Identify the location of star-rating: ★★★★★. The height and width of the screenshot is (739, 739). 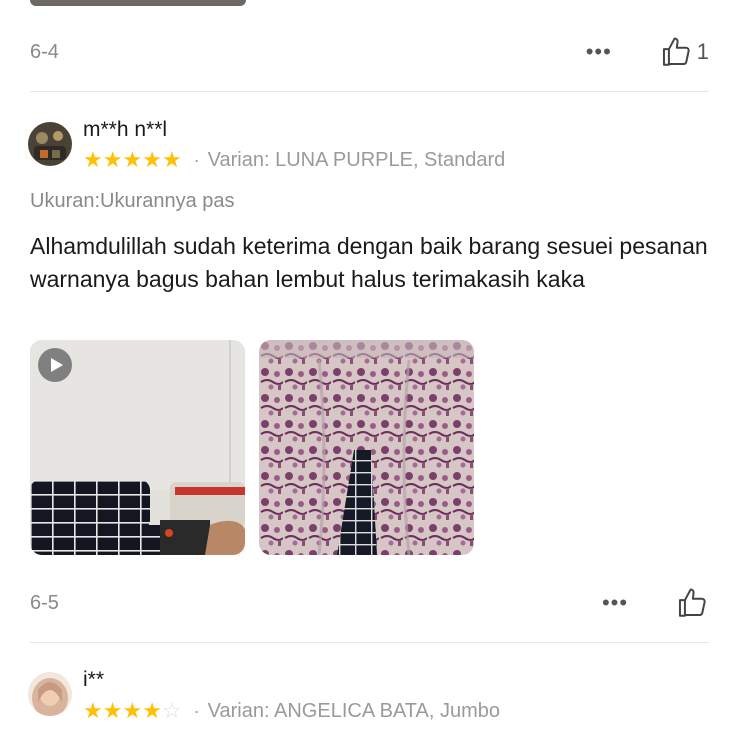
(132, 159).